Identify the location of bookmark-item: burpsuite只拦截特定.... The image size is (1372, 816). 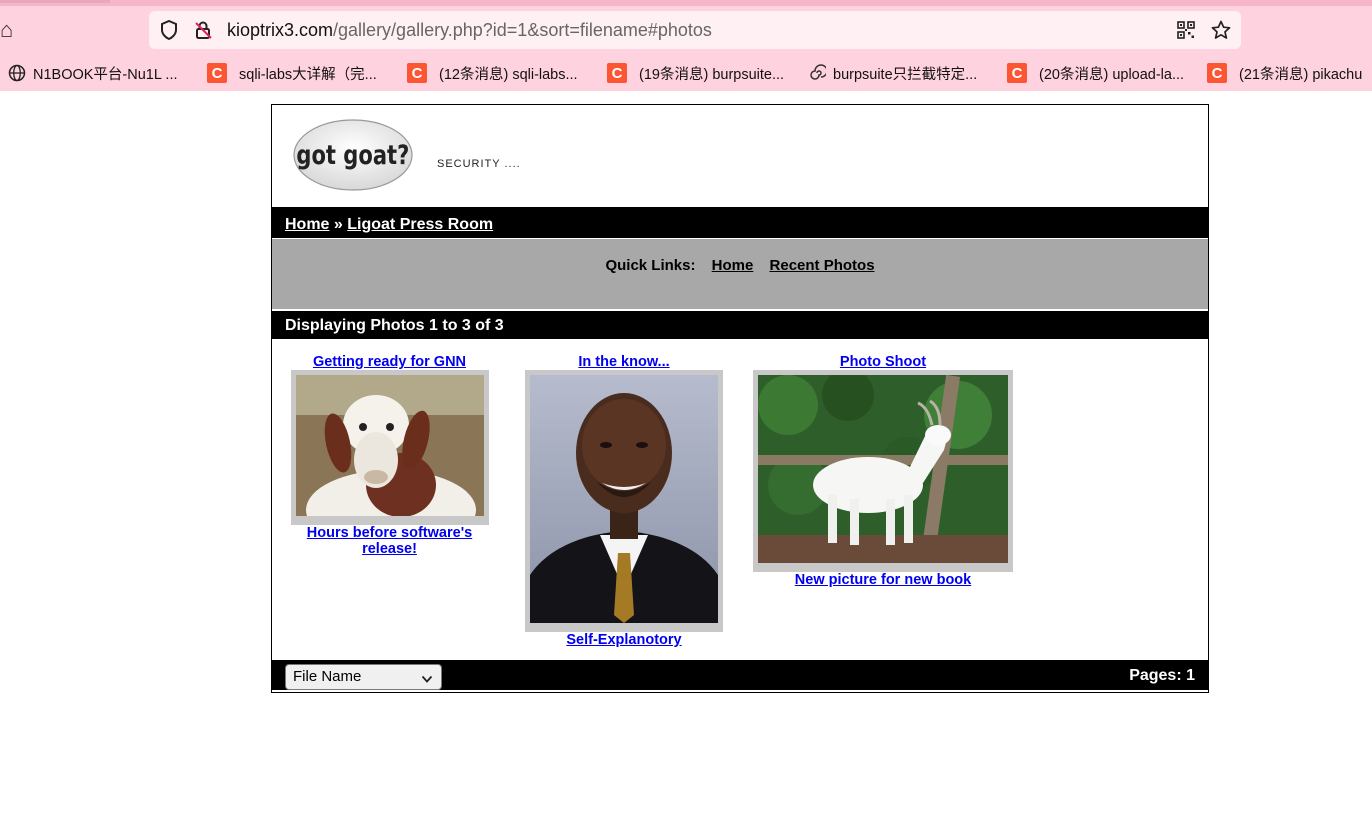
(892, 73).